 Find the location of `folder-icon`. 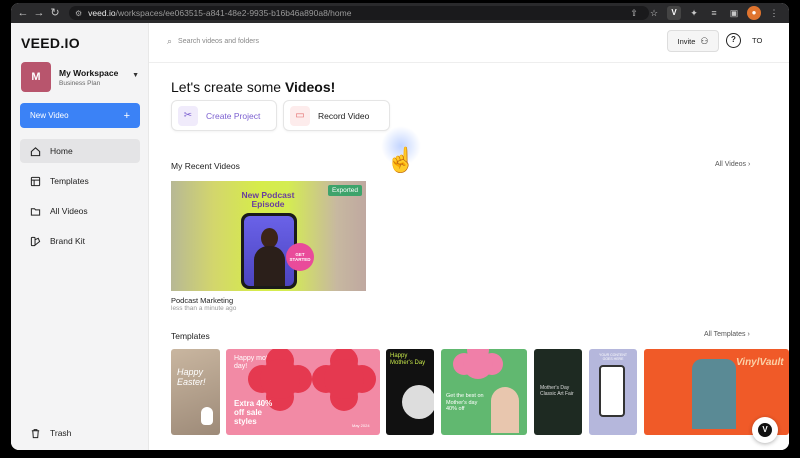

folder-icon is located at coordinates (35, 211).